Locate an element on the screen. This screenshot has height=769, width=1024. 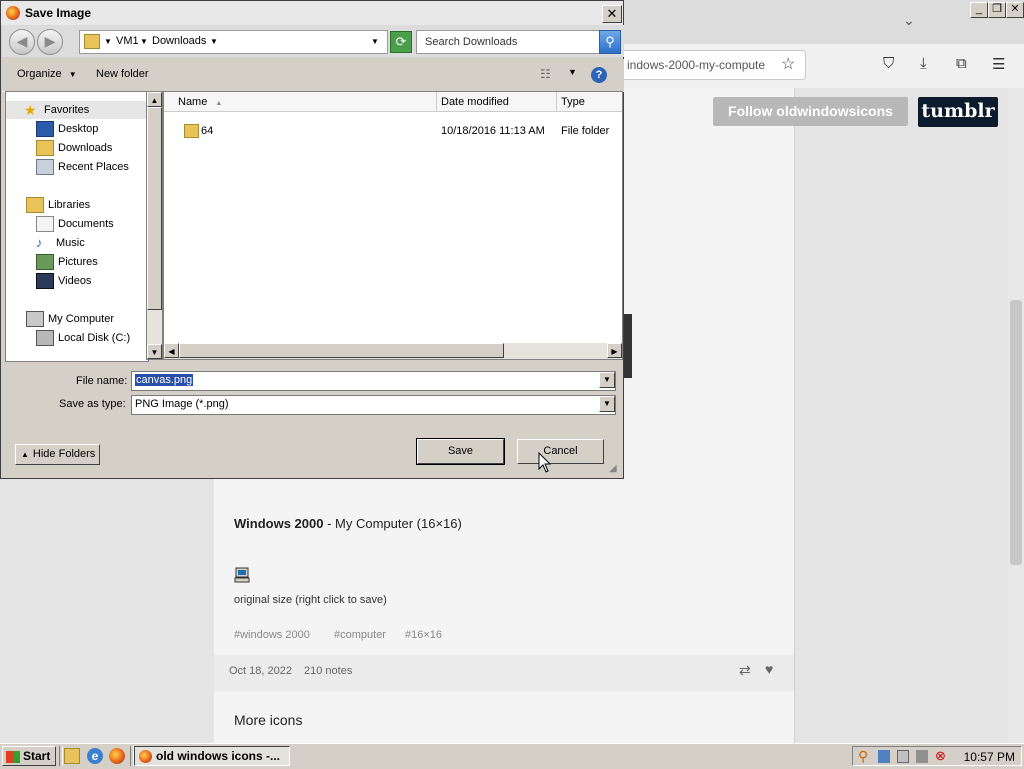
nav-favorites: ★ Favorites is located at coordinates (77, 110).